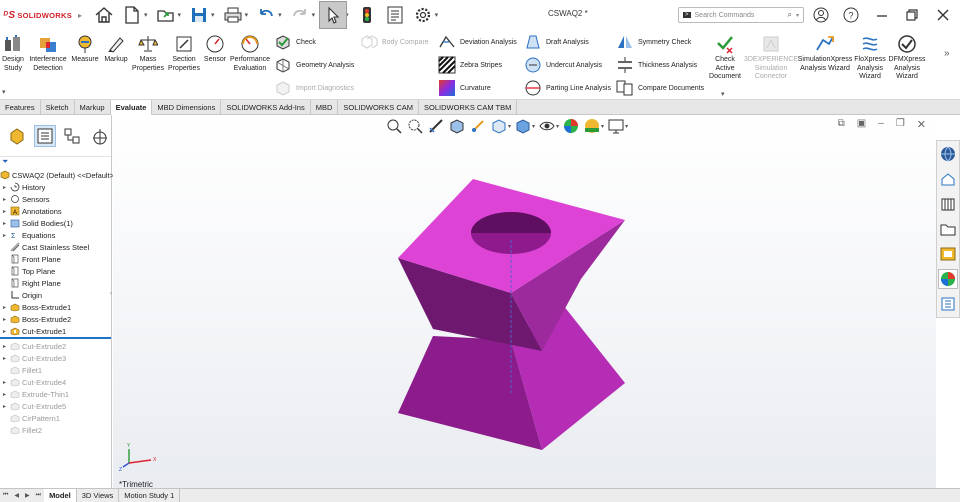 The width and height of the screenshot is (960, 502). Describe the element at coordinates (948, 304) in the screenshot. I see `custom-properties-tab` at that location.